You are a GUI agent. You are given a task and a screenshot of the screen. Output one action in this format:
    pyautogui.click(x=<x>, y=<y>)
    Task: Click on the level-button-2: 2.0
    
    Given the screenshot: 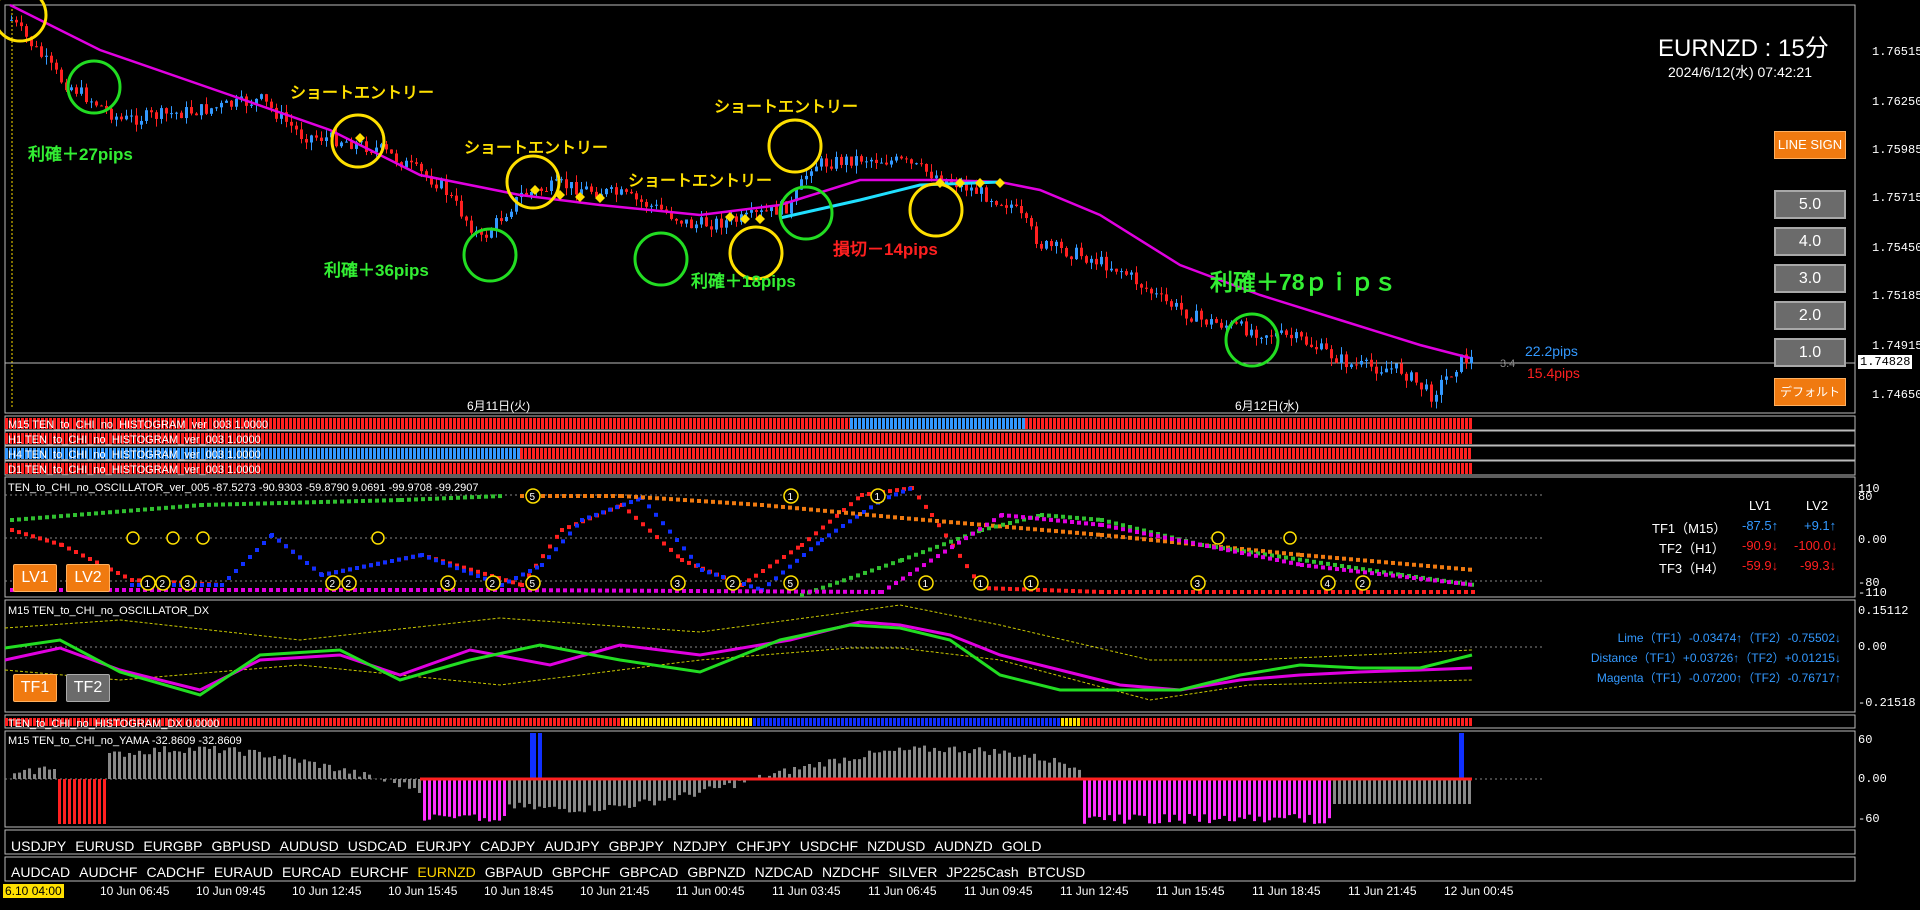 What is the action you would take?
    pyautogui.click(x=1810, y=315)
    